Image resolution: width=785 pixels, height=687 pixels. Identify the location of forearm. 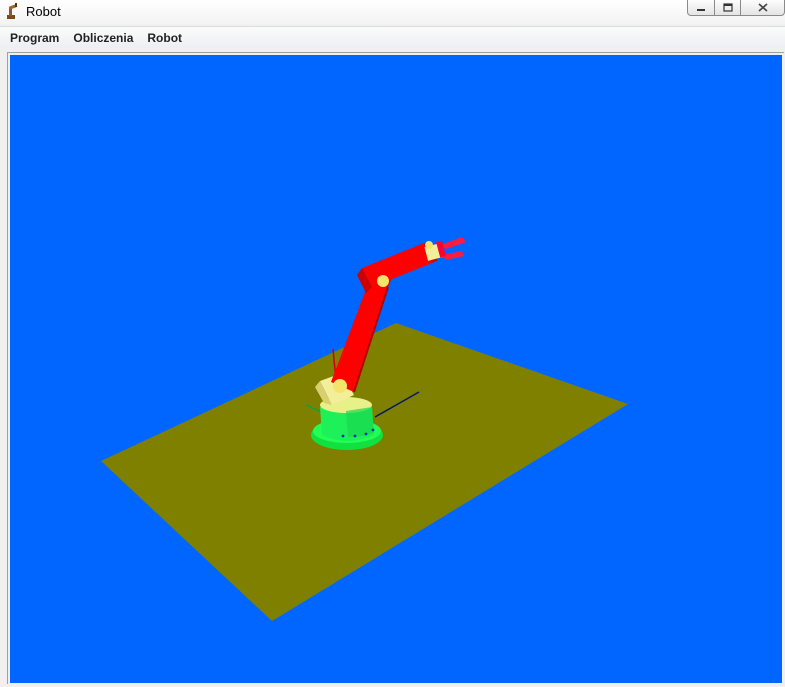
(397, 265).